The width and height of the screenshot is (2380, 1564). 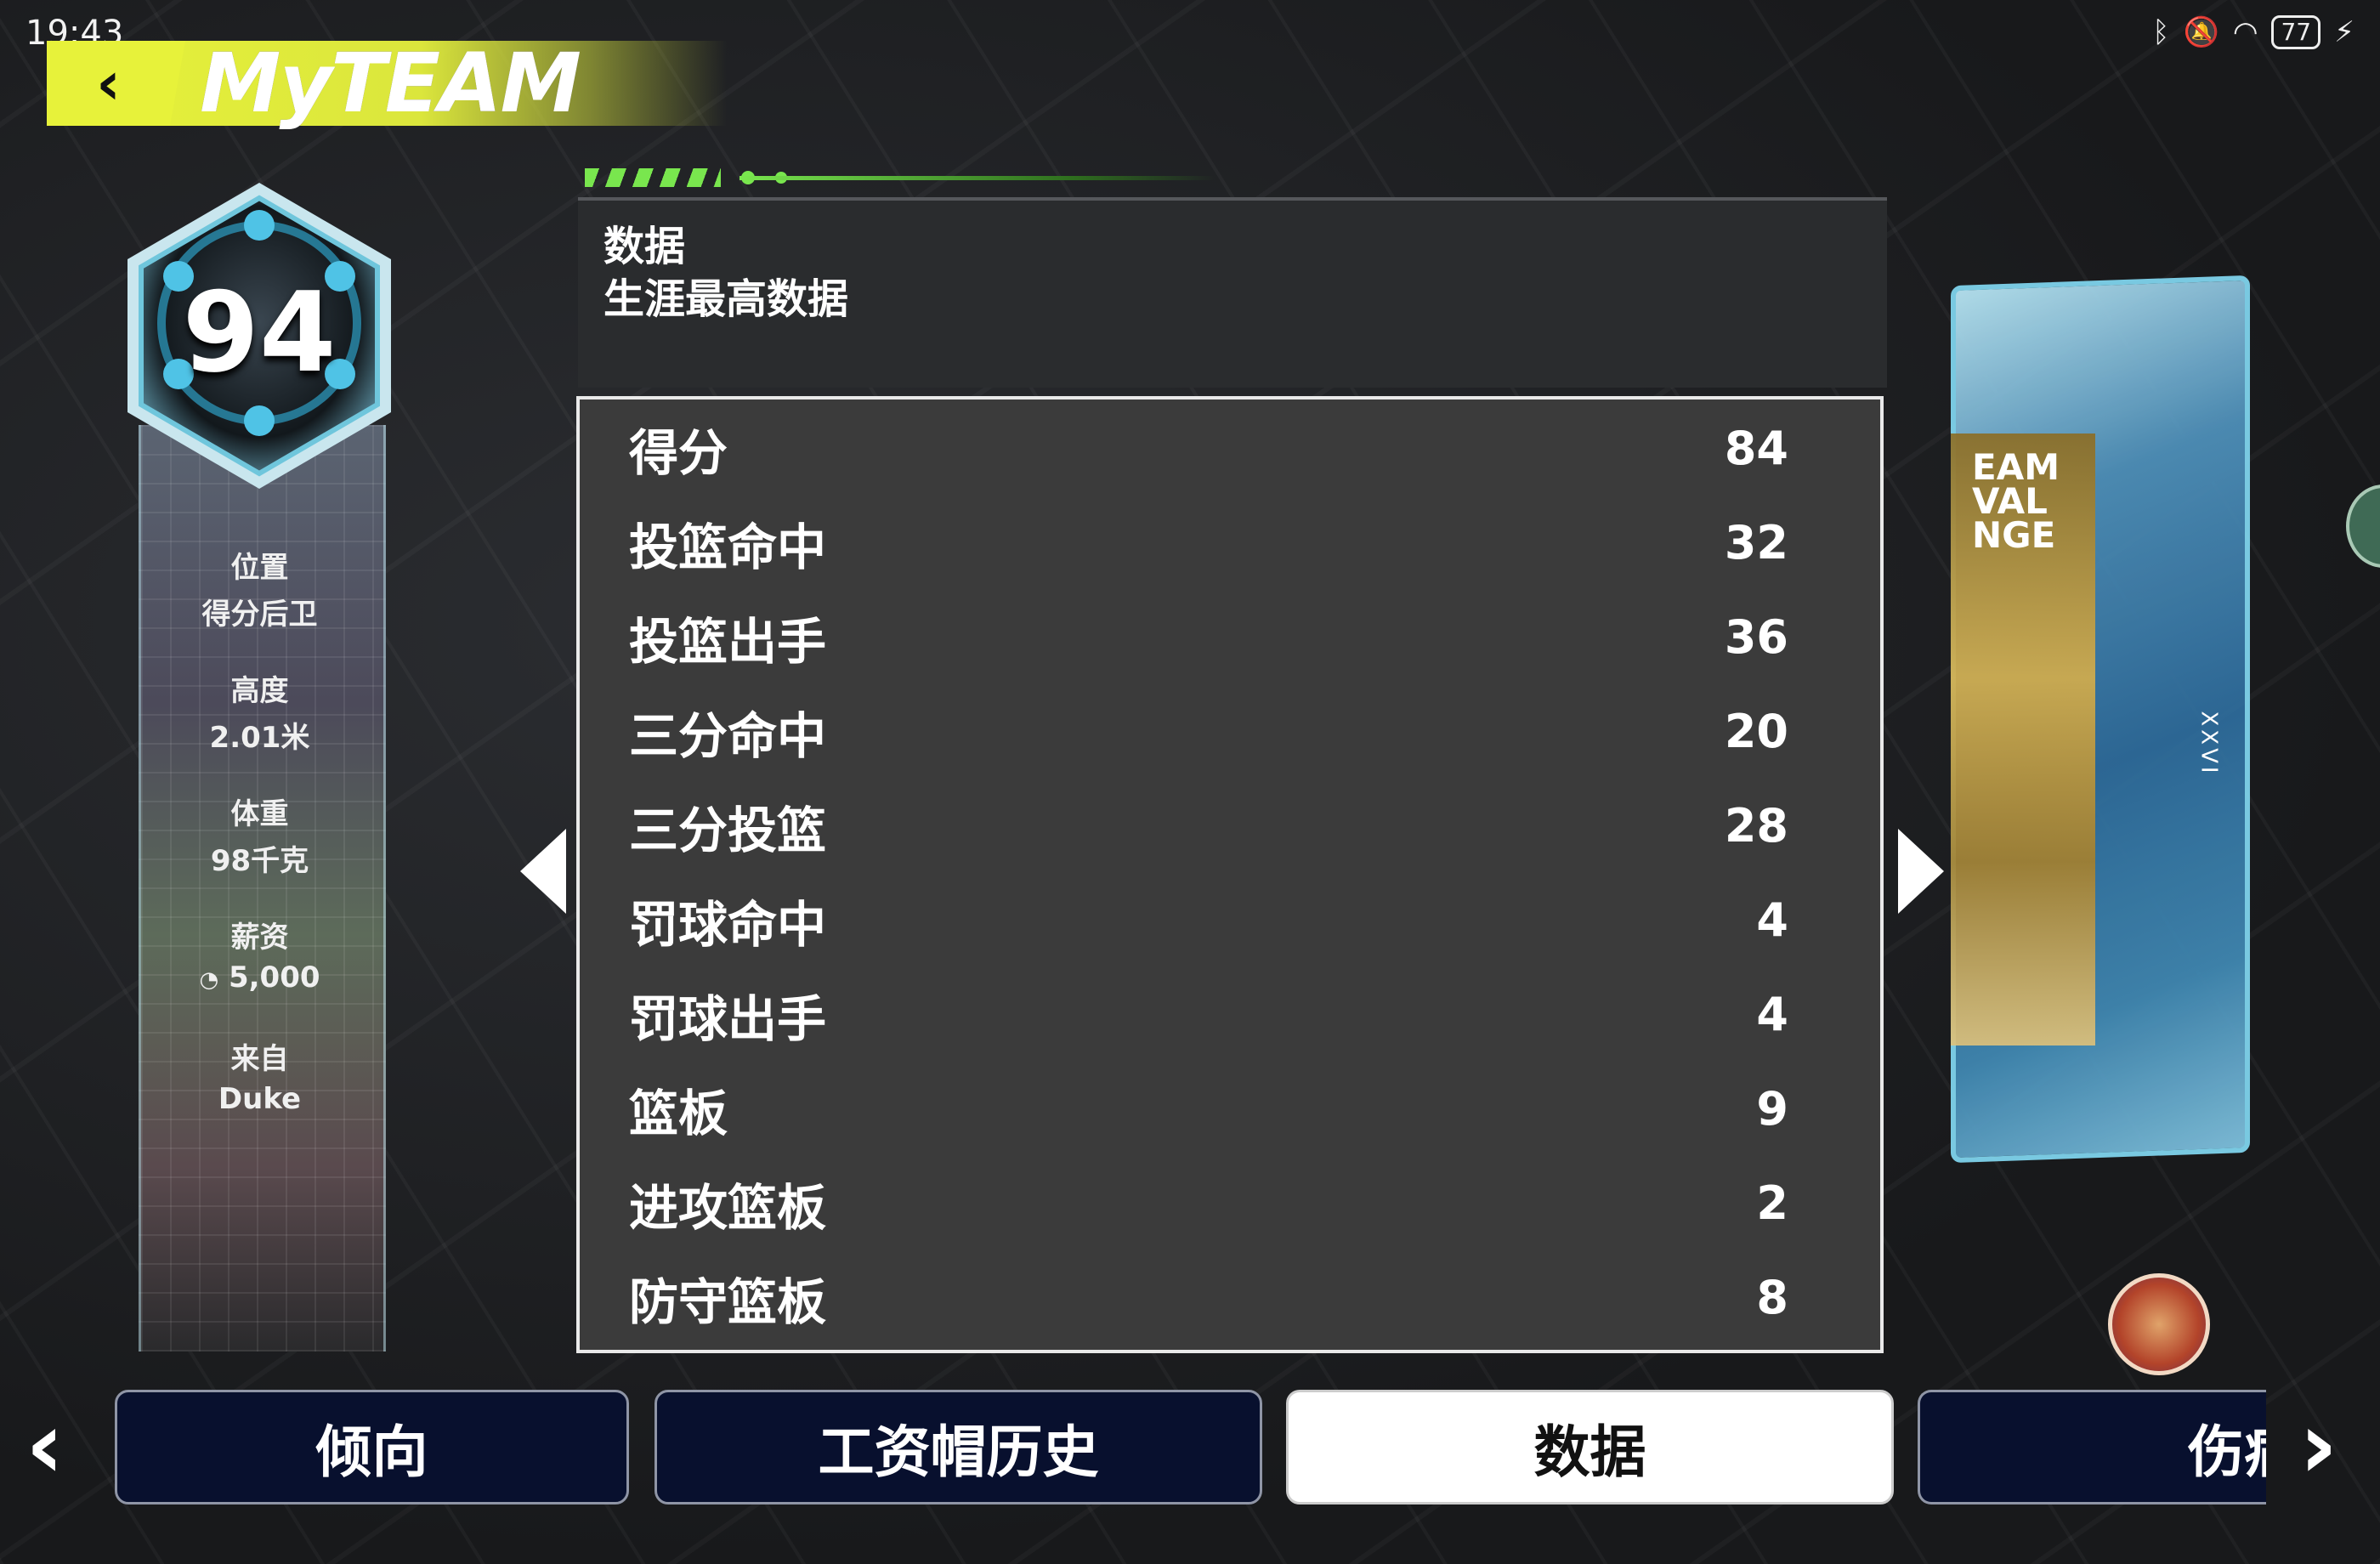 What do you see at coordinates (259, 691) in the screenshot?
I see `height-label: 高度` at bounding box center [259, 691].